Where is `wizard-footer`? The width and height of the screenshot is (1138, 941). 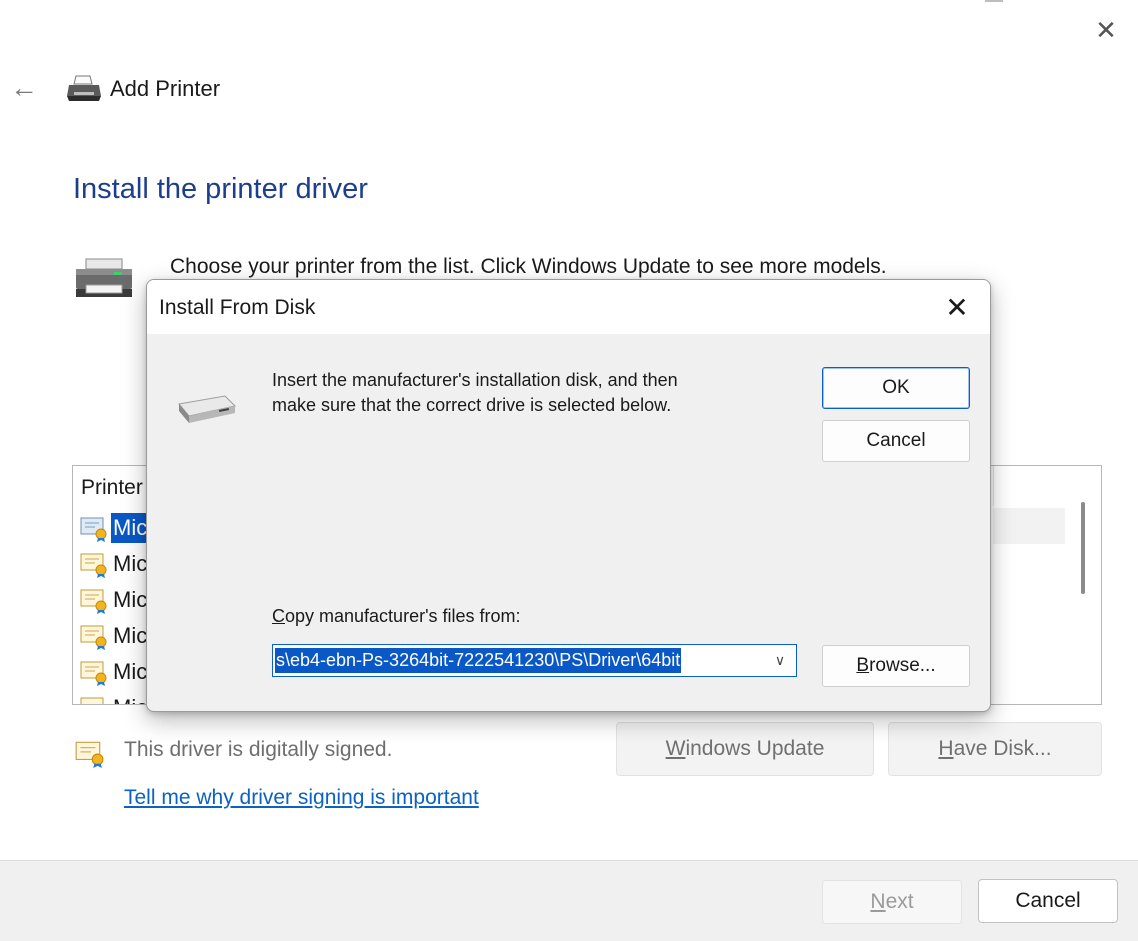
wizard-footer is located at coordinates (569, 900).